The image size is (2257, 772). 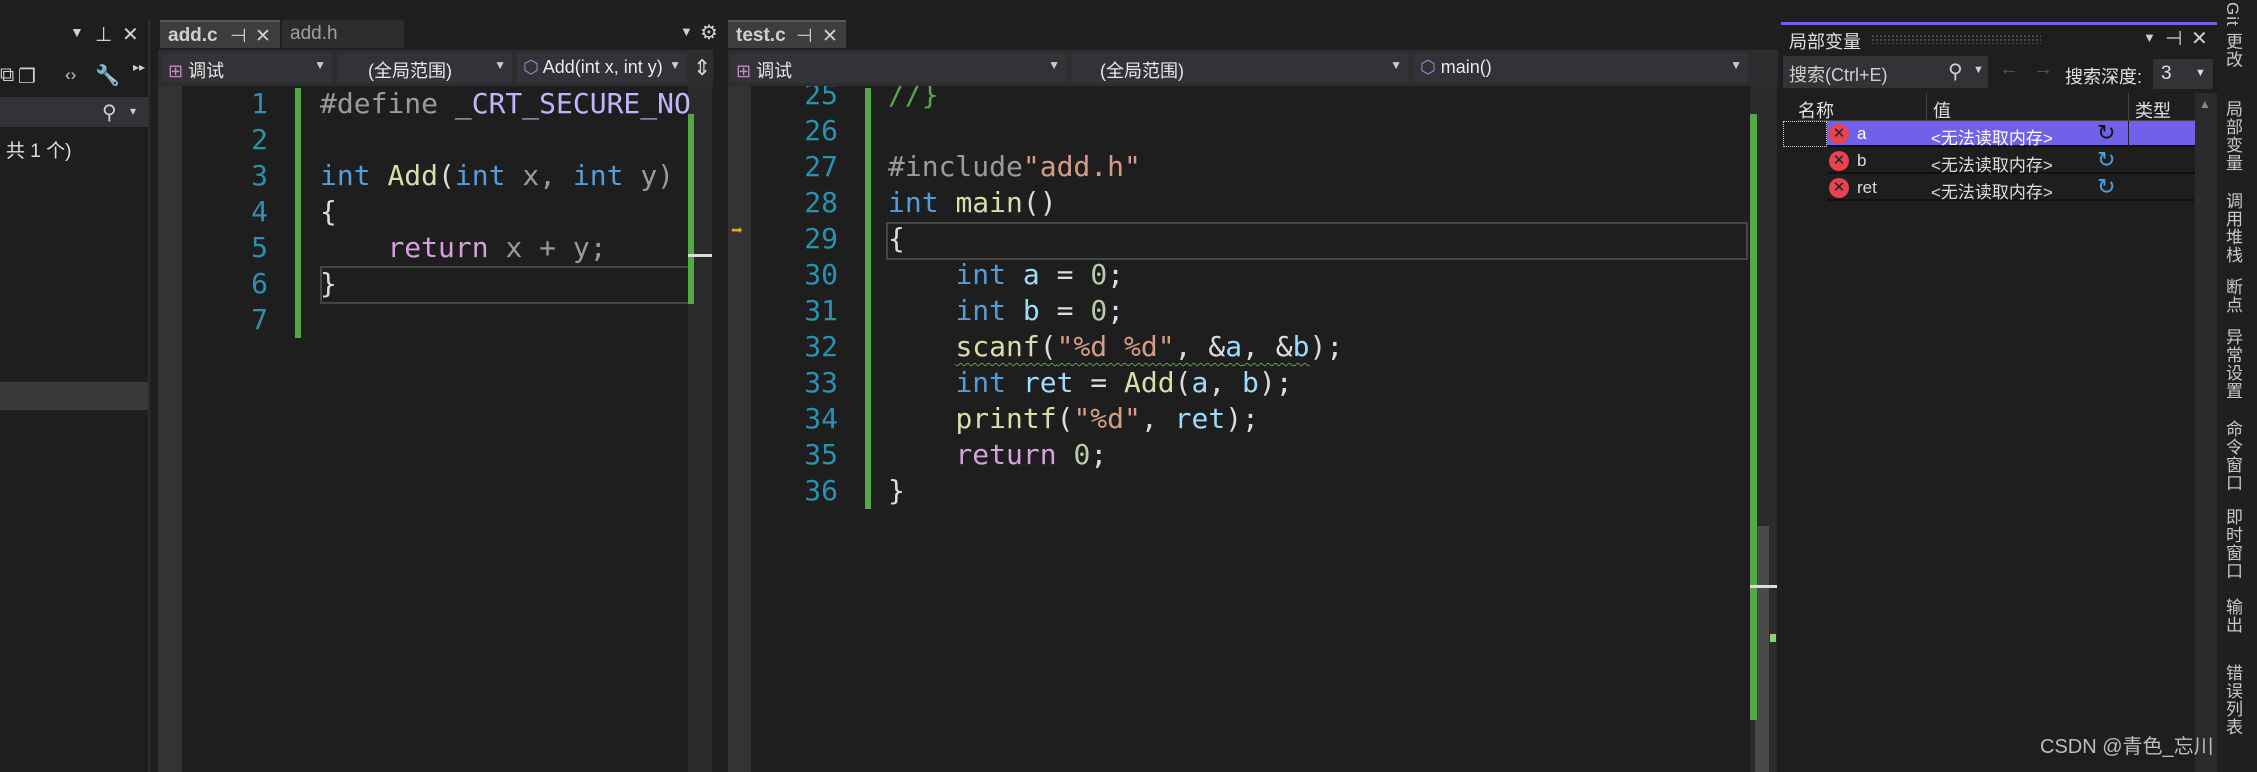 What do you see at coordinates (1115, 346) in the screenshot?
I see `code-token: "%d %d"` at bounding box center [1115, 346].